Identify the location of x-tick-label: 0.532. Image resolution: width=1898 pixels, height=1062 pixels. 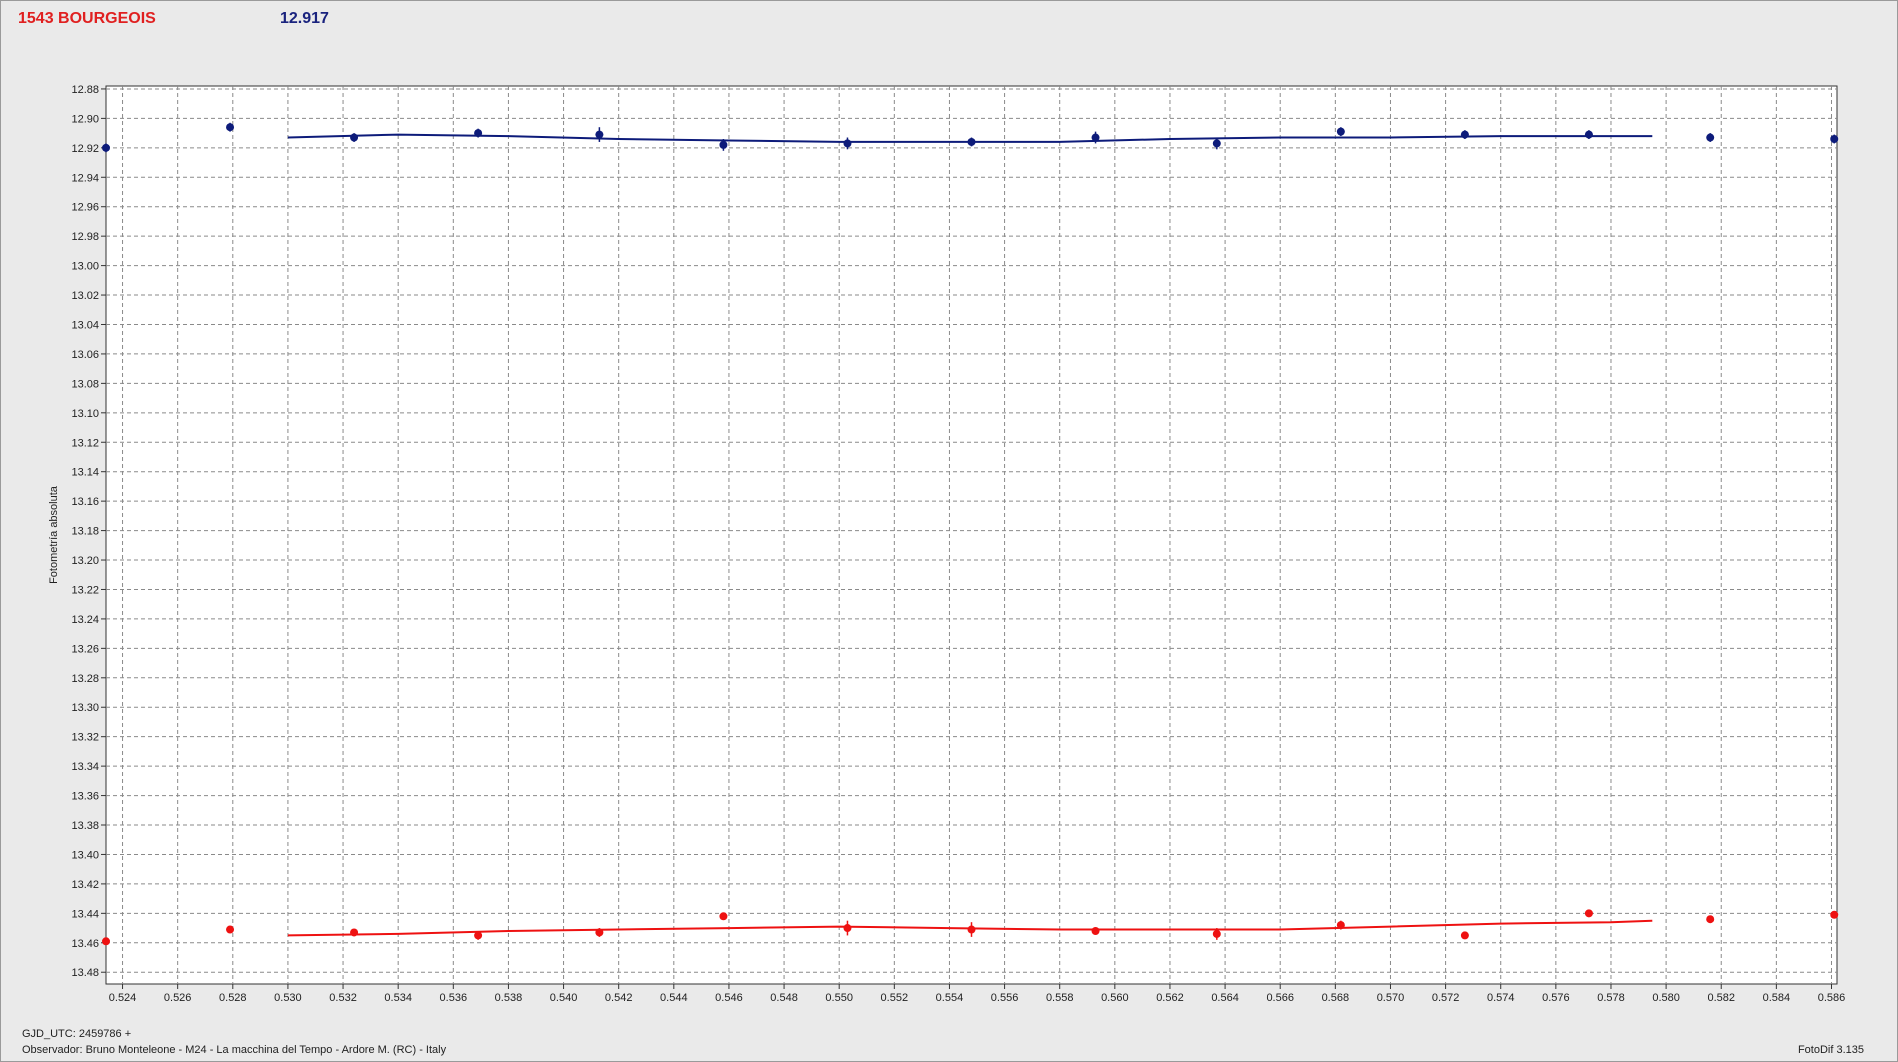
(343, 998).